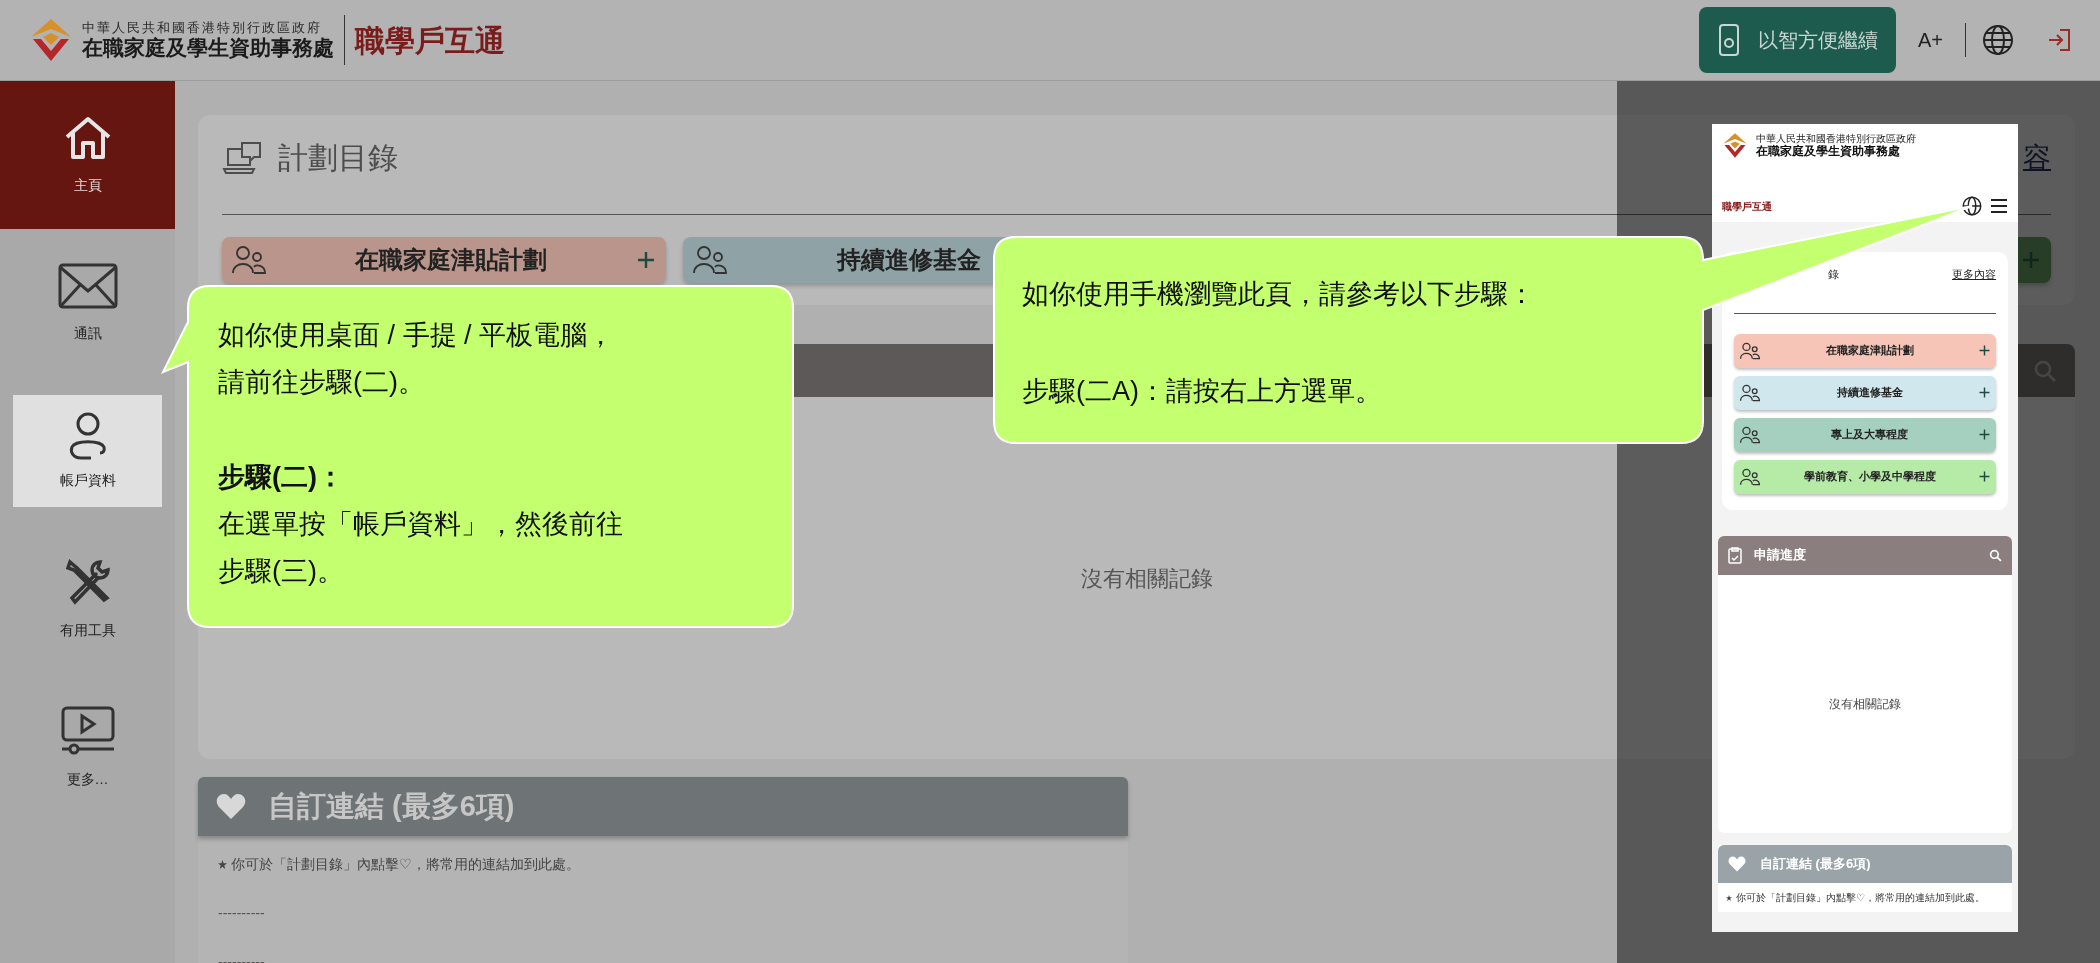 Image resolution: width=2100 pixels, height=963 pixels. What do you see at coordinates (416, 359) in the screenshot?
I see `instruction-text: 如你使用桌面 / 手提 / 平板電腦， 請前往步驟(二)。` at bounding box center [416, 359].